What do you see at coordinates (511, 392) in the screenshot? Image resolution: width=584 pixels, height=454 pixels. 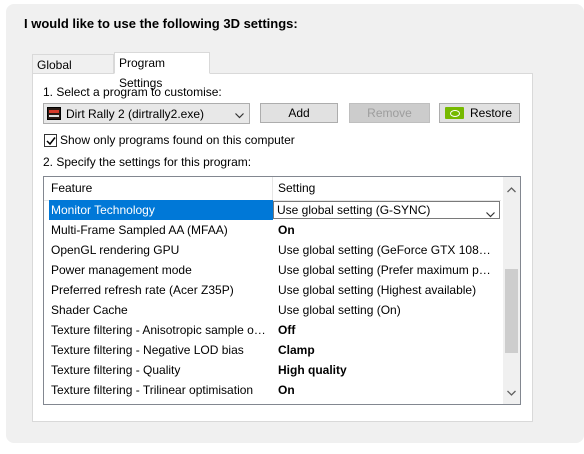 I see `scroll-down-arrow-icon` at bounding box center [511, 392].